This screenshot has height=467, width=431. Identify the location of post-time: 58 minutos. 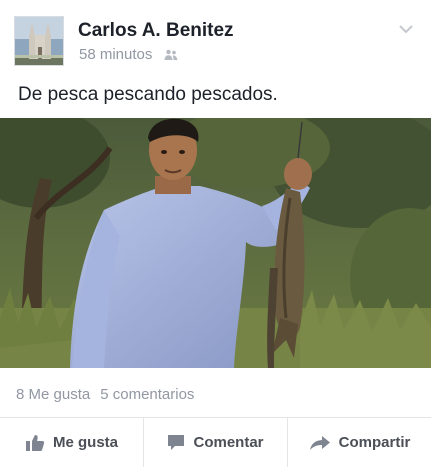
(115, 54).